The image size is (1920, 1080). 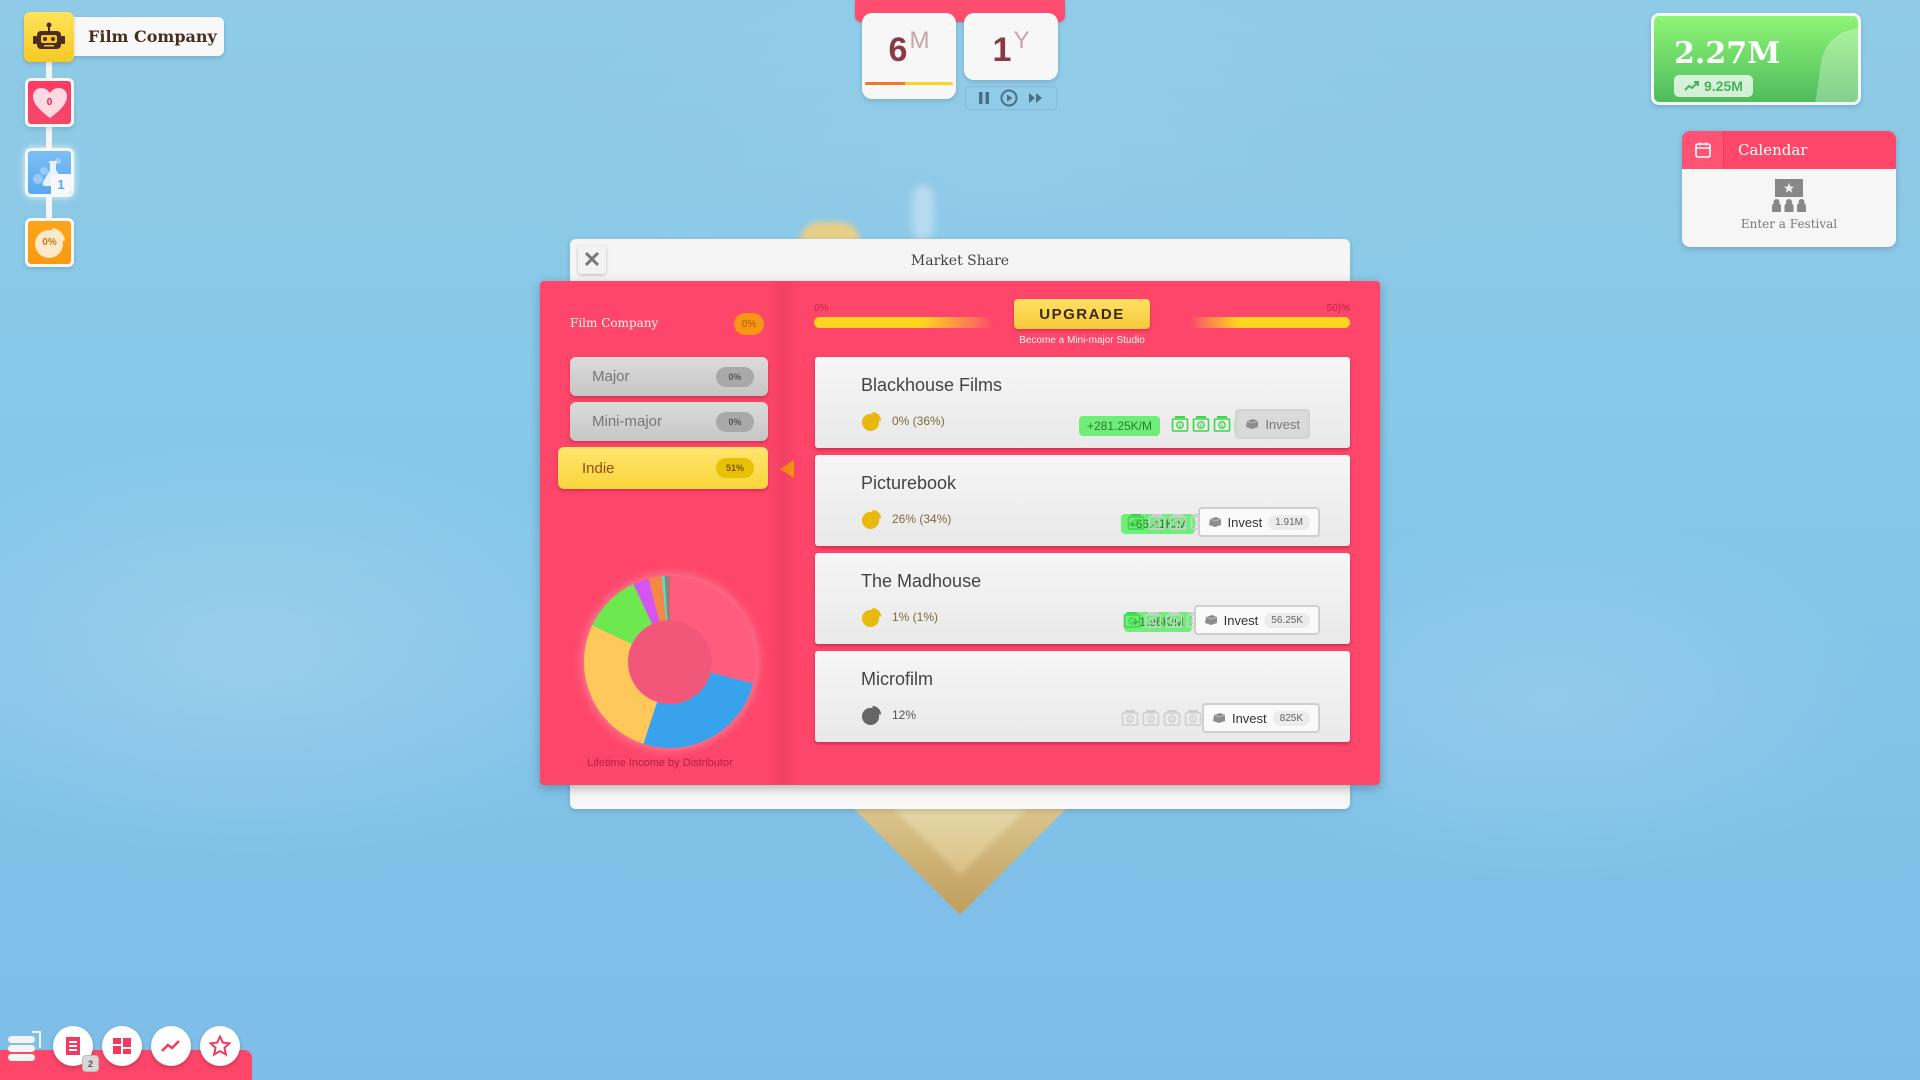 What do you see at coordinates (918, 421) in the screenshot?
I see `distributor-share: 0% (36%)` at bounding box center [918, 421].